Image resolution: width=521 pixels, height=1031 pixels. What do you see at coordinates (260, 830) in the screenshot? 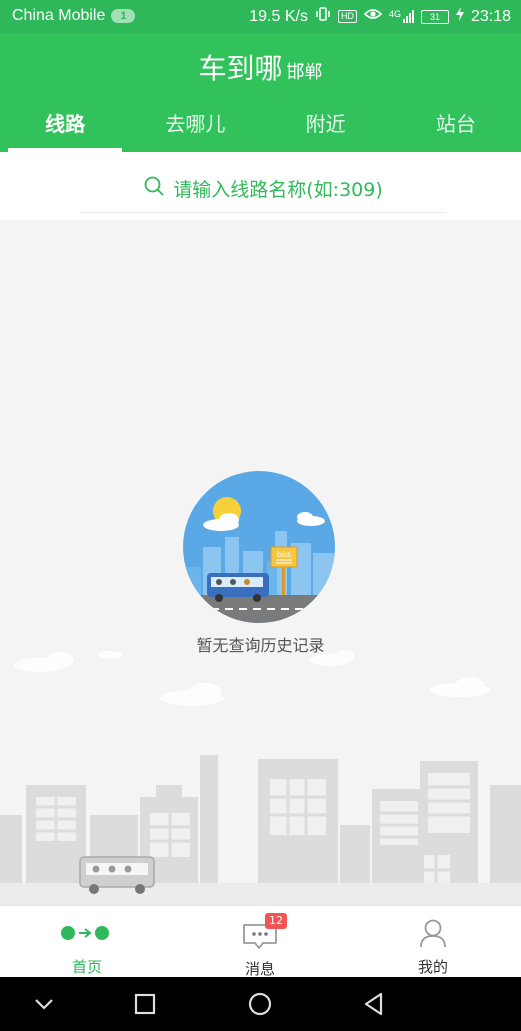
I see `skyline-illustration` at bounding box center [260, 830].